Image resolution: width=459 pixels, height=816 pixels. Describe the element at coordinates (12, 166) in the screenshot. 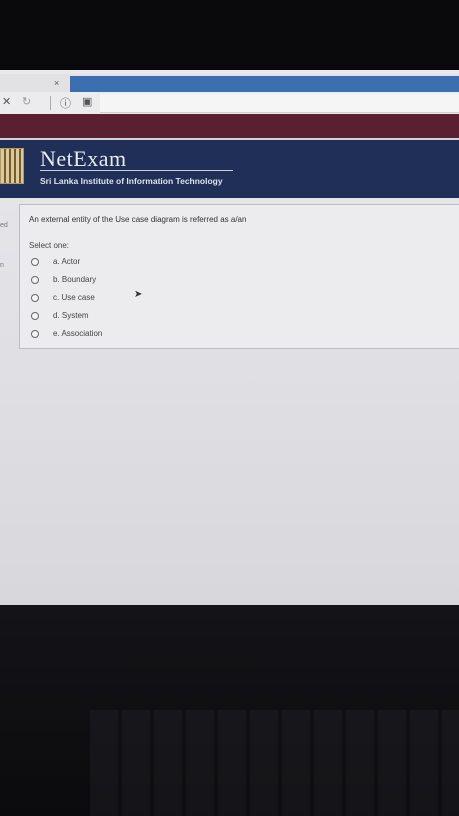

I see `institute-logo-icon` at that location.